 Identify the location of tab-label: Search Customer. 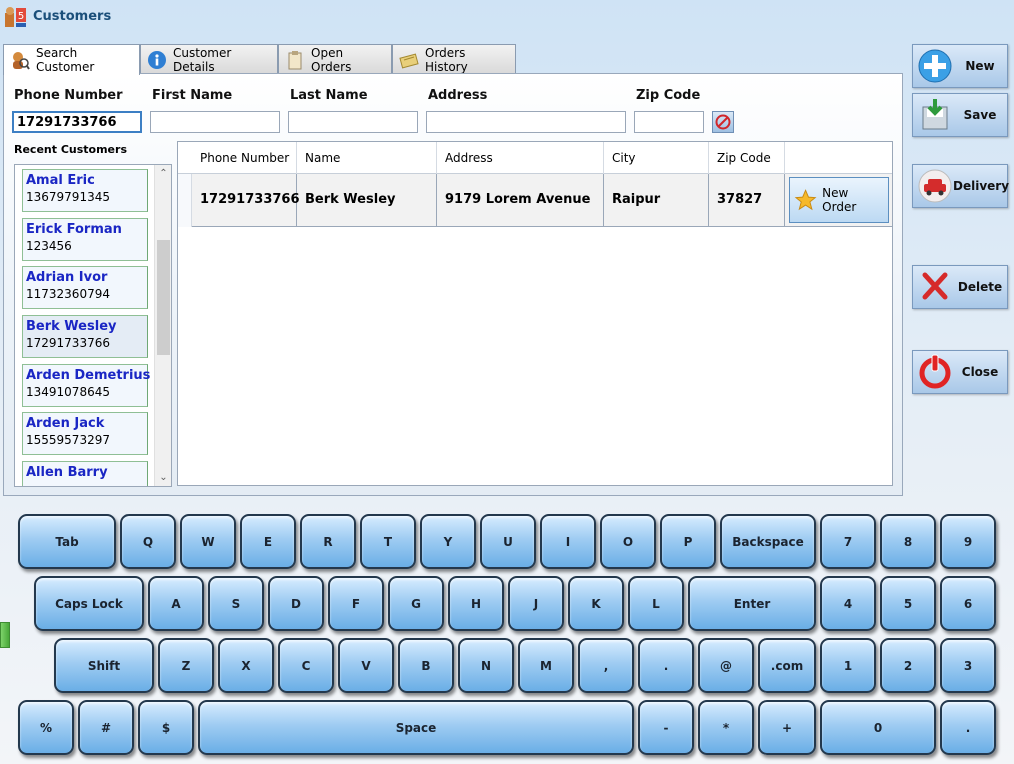
(65, 60).